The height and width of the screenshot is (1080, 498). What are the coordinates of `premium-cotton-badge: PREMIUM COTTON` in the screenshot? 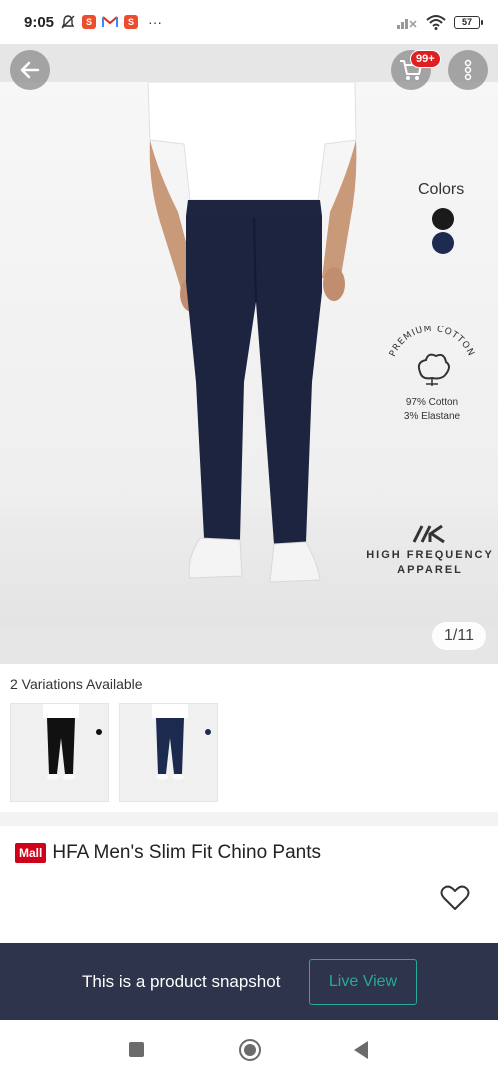 It's located at (432, 356).